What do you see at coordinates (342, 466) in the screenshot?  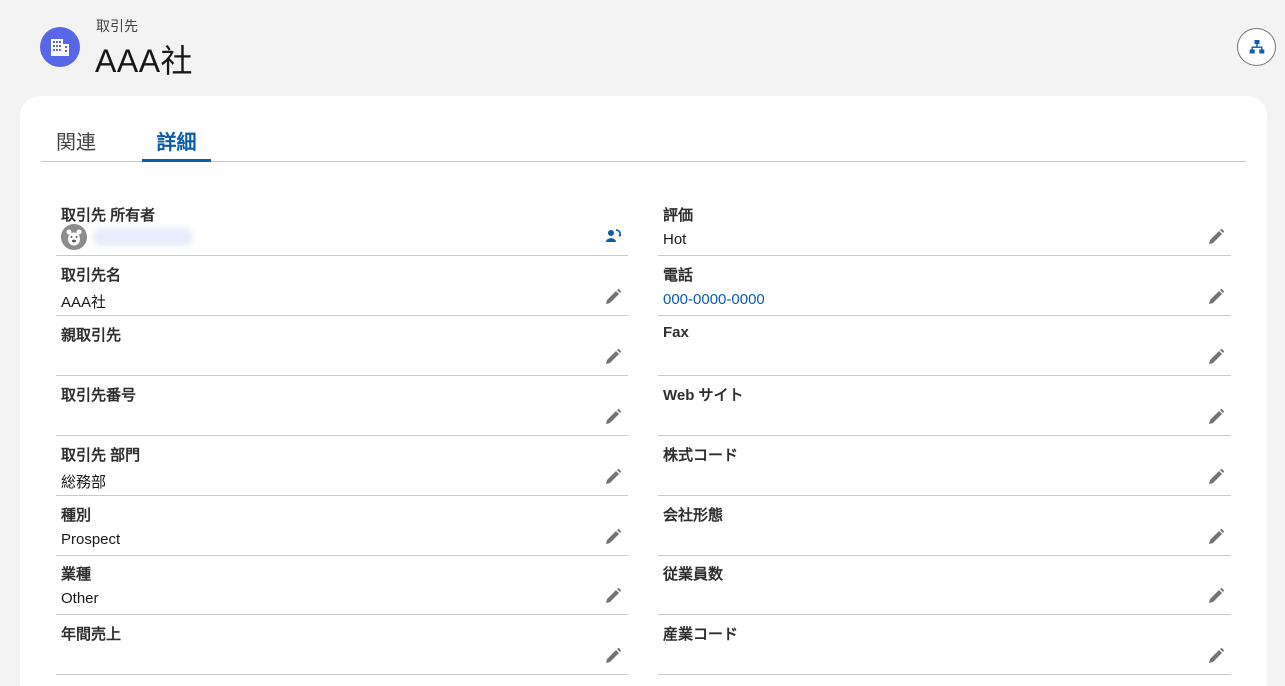 I see `field-account-division: 取引先 部門 総務部` at bounding box center [342, 466].